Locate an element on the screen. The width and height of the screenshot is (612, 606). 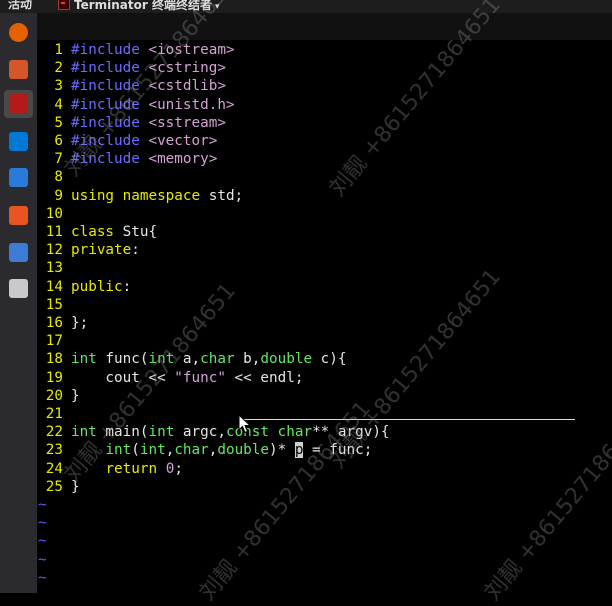
line-number: 2 is located at coordinates (58, 68).